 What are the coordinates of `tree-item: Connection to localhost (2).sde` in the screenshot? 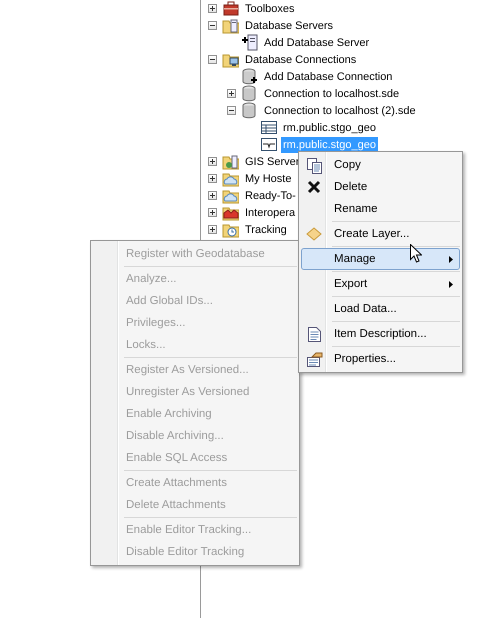 It's located at (340, 110).